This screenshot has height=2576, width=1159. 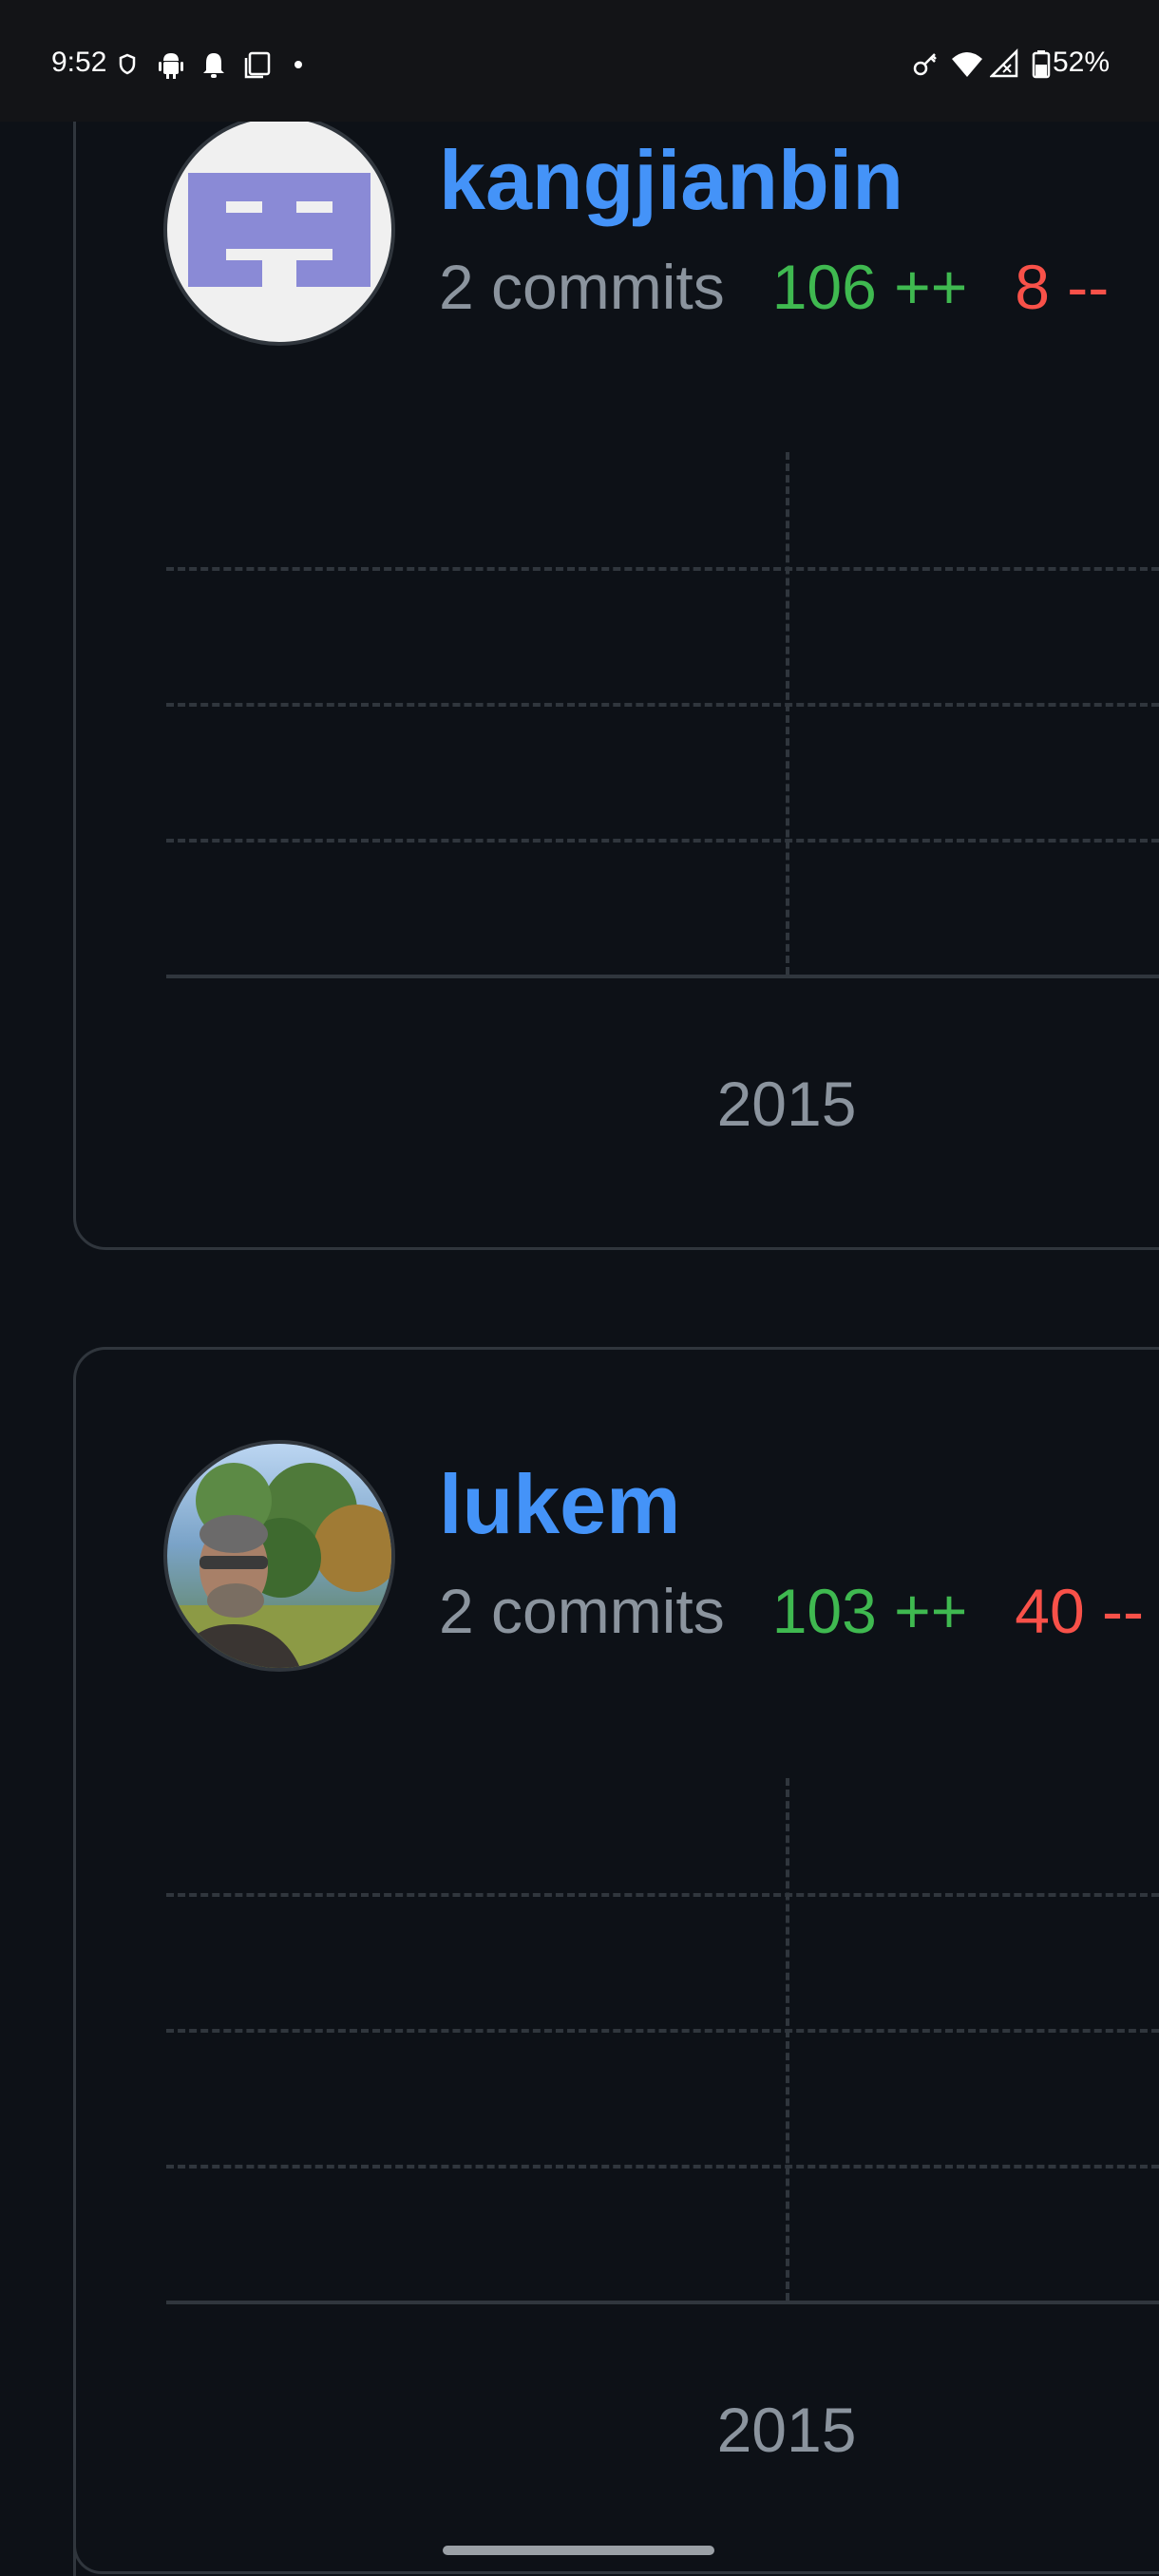 I want to click on commit-stats: 2 commits 103 ++ 40 --, so click(x=791, y=1611).